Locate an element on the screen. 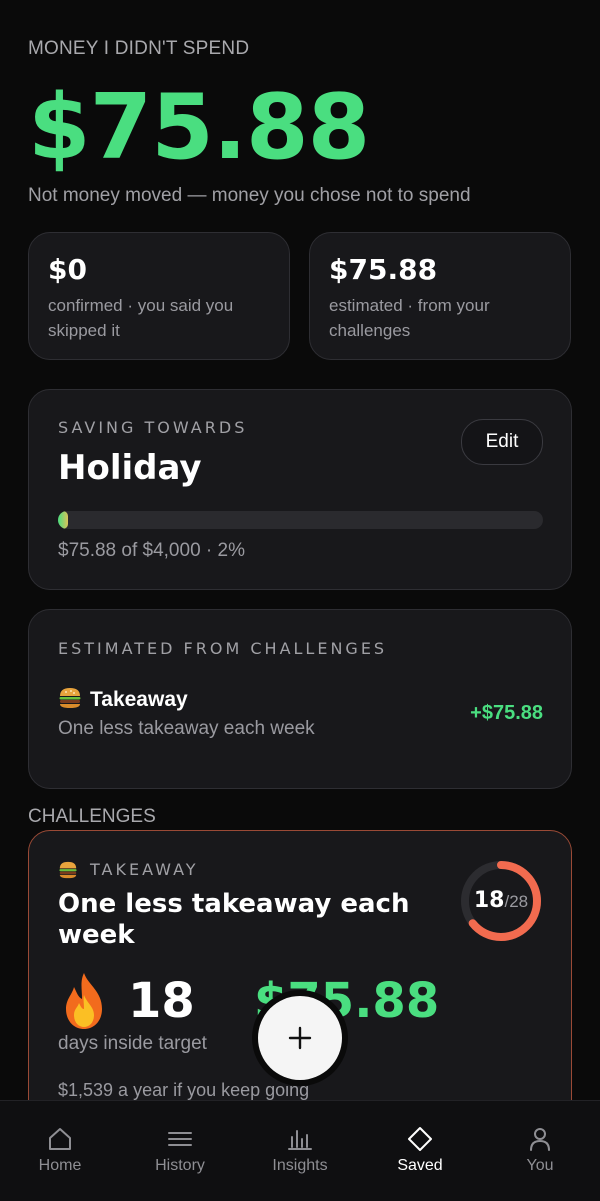  goal-eyebrow: SAVING TOWARDS is located at coordinates (153, 427).